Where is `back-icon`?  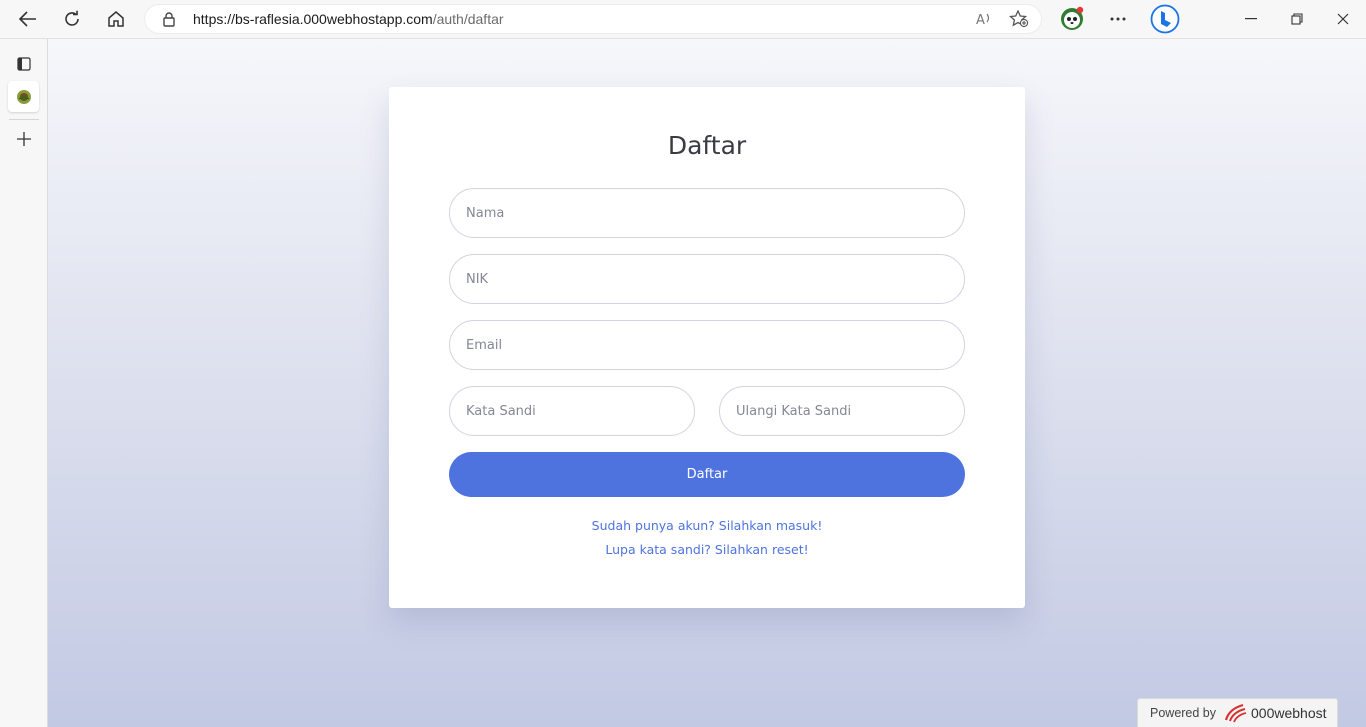
back-icon is located at coordinates (27, 19).